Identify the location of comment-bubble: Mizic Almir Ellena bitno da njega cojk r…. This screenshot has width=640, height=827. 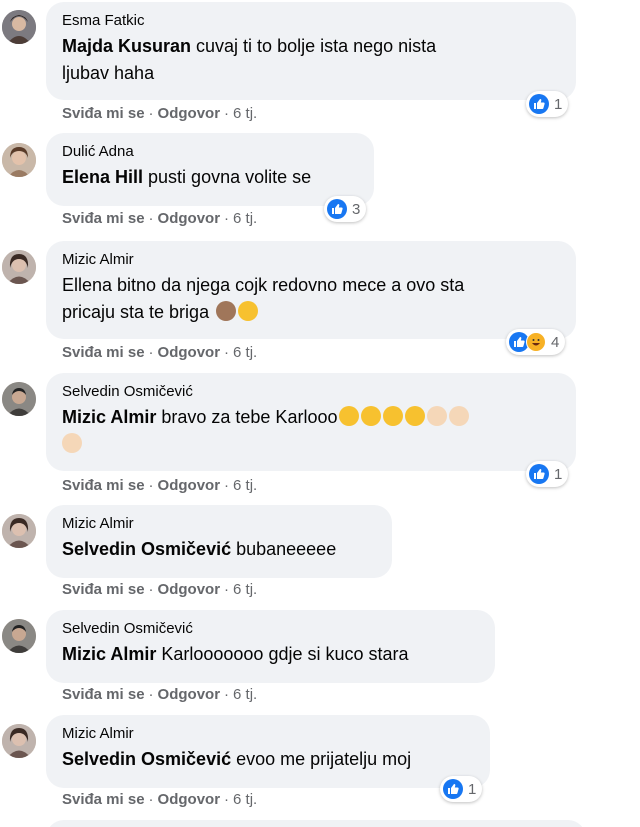
(311, 290).